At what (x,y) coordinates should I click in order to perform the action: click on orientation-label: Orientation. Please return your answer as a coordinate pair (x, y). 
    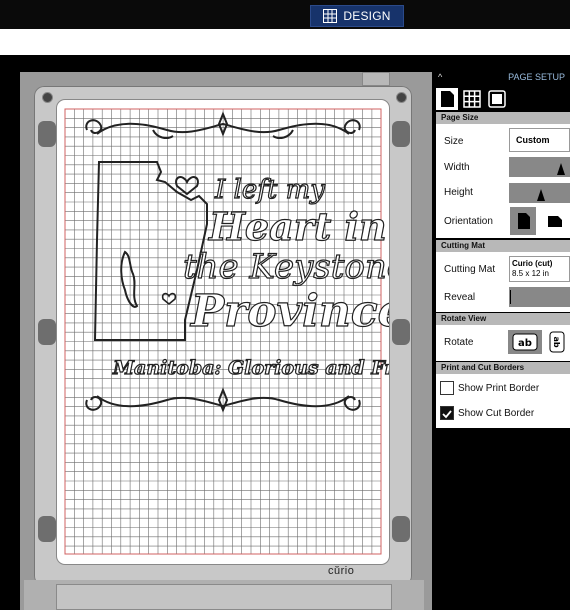
    Looking at the image, I should click on (468, 221).